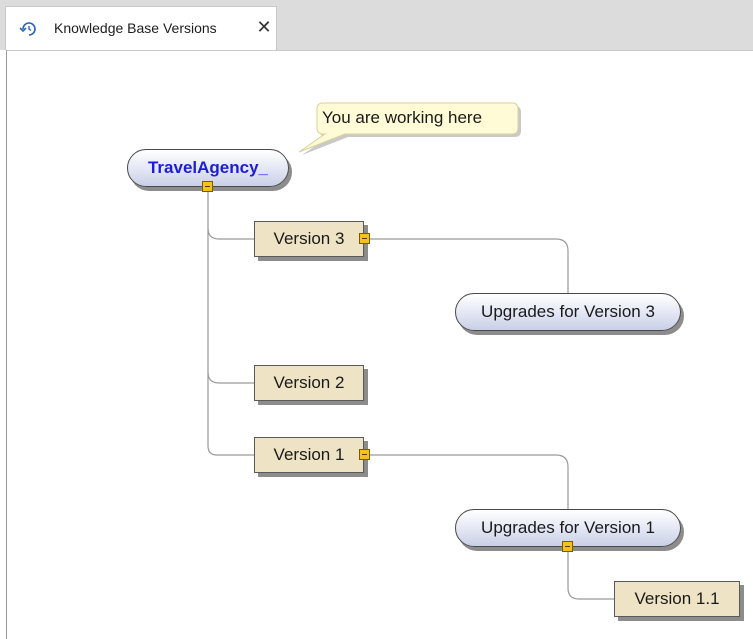 This screenshot has height=639, width=753. I want to click on node-version-3: Version 3, so click(309, 239).